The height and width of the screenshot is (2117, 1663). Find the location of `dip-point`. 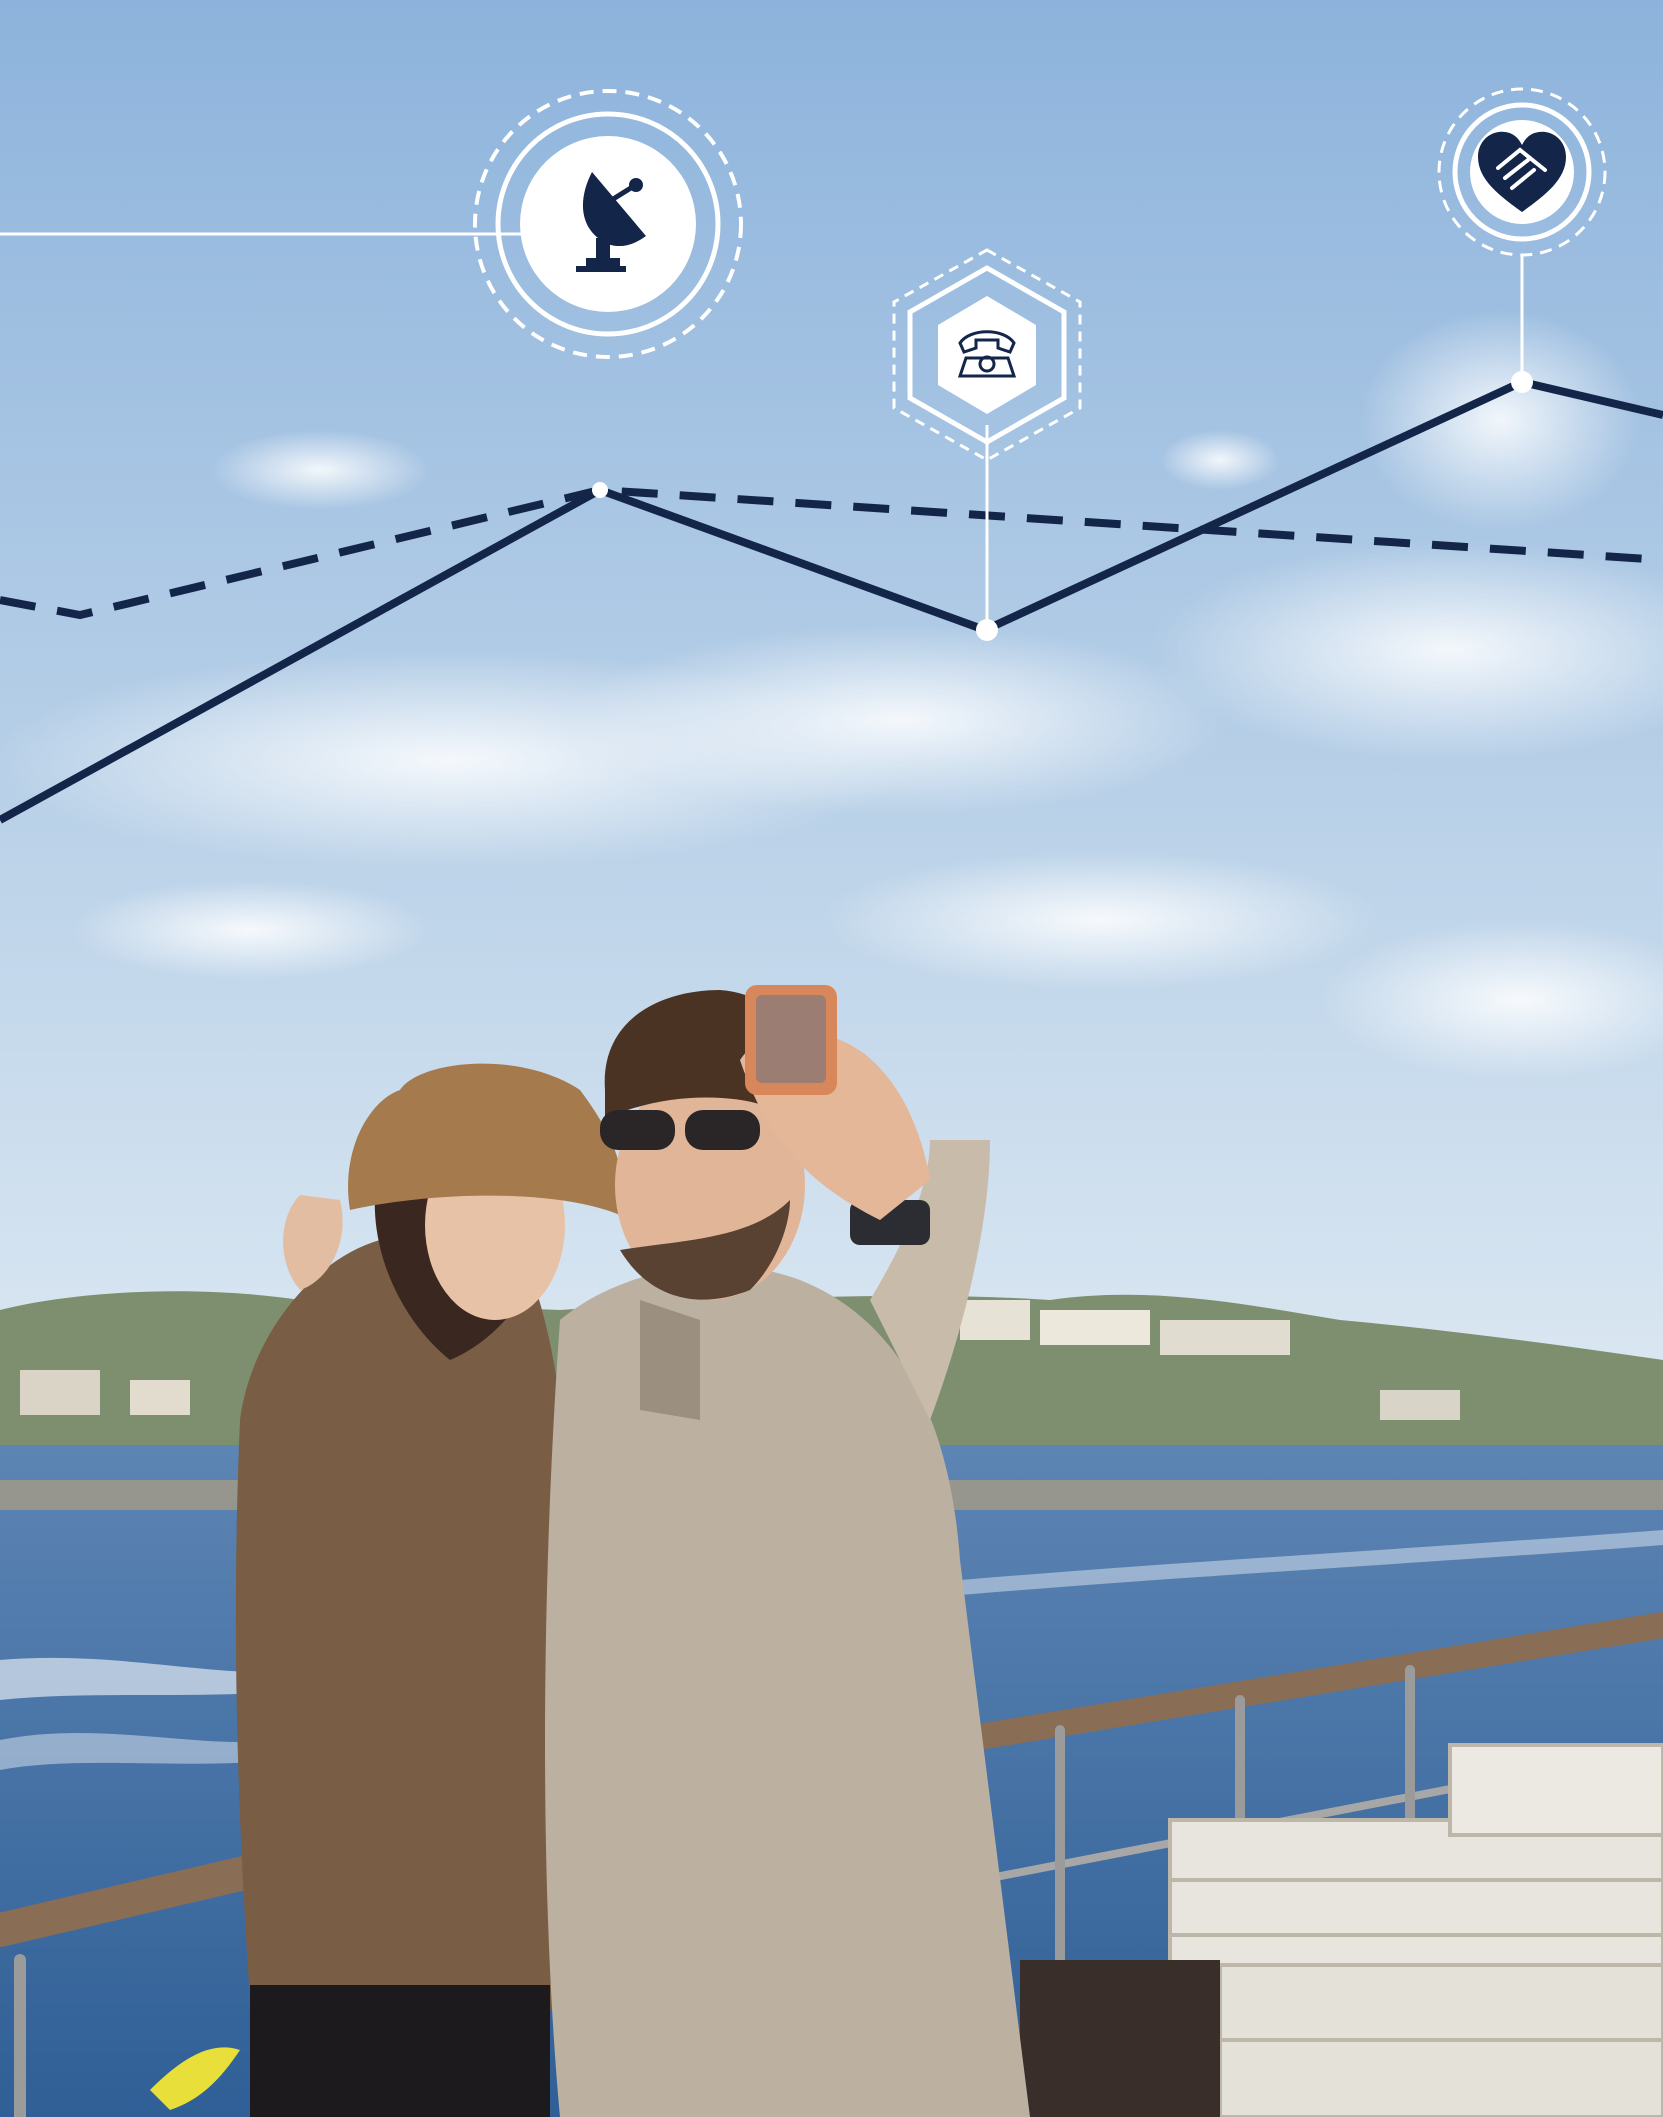

dip-point is located at coordinates (987, 630).